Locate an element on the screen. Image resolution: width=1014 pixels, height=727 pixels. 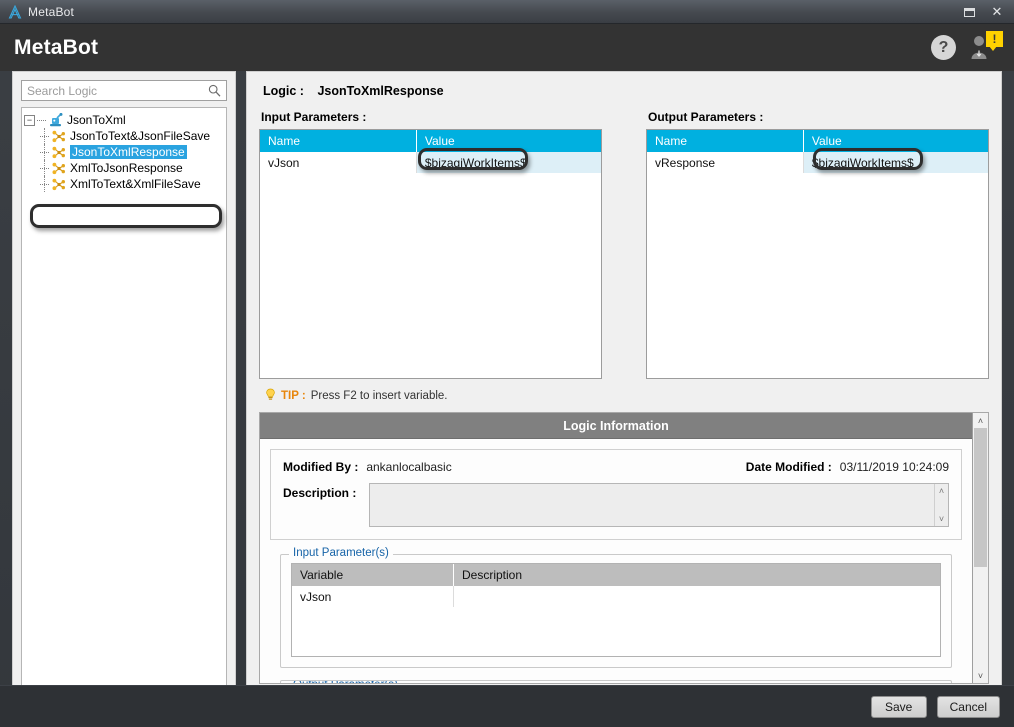
window-title: MetaBot is located at coordinates (51, 11).